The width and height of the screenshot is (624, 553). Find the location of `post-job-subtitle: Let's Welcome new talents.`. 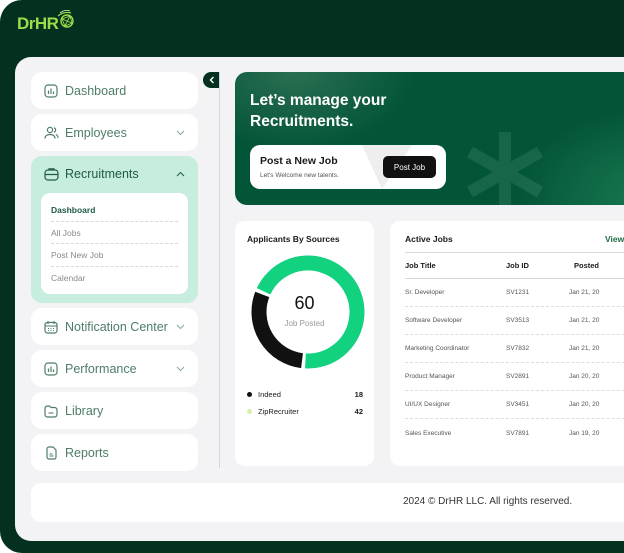

post-job-subtitle: Let's Welcome new talents. is located at coordinates (299, 175).